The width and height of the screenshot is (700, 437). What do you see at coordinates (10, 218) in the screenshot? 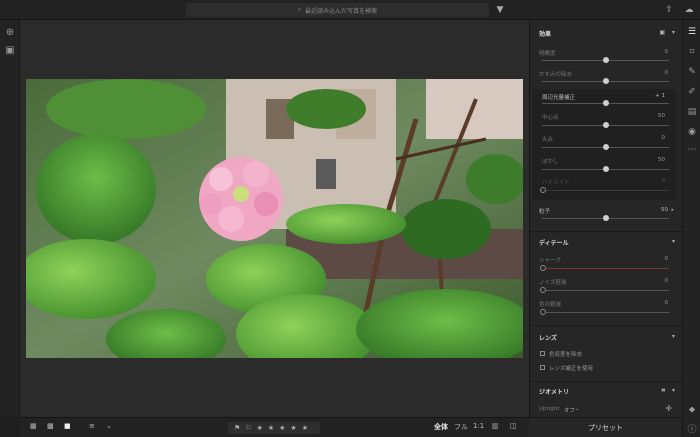
I see `left-toolbar: ⊕ ▣` at bounding box center [10, 218].